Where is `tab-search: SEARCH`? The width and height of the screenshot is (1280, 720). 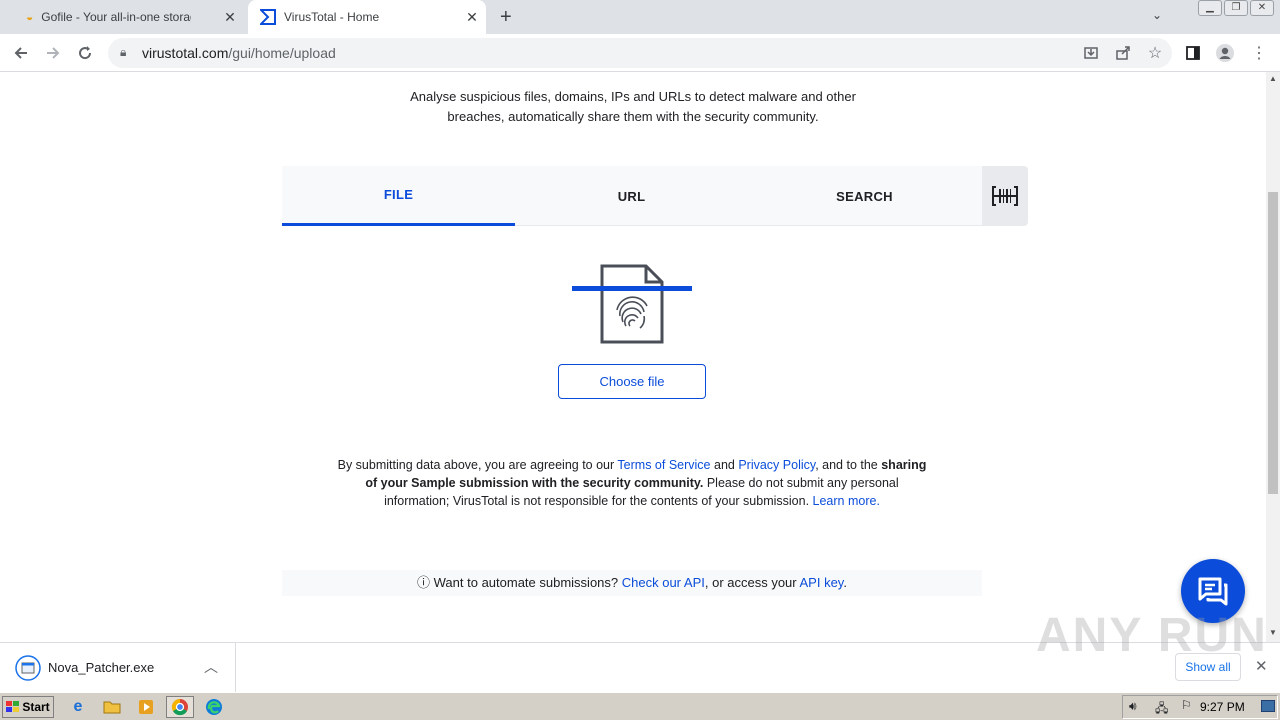 tab-search: SEARCH is located at coordinates (864, 196).